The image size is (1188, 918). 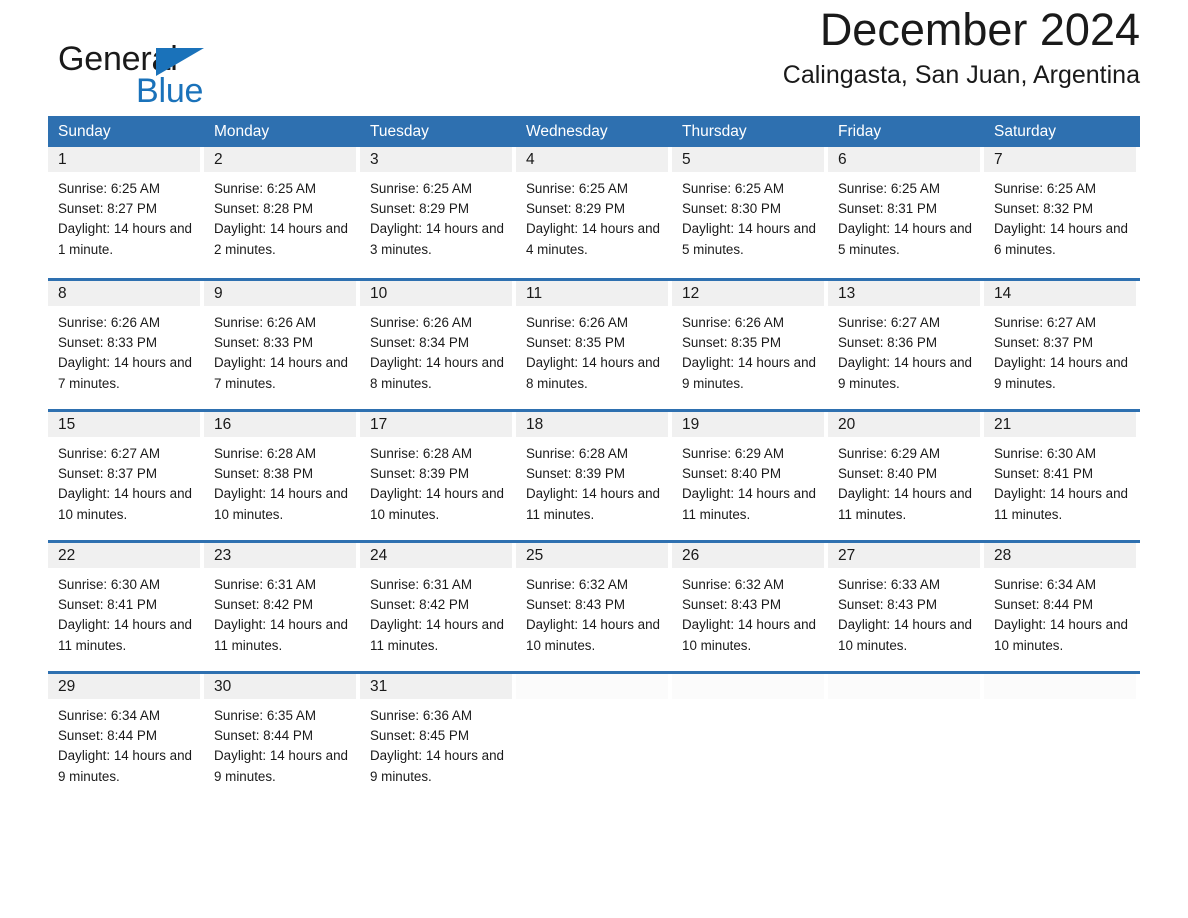 I want to click on weekday-sunday: Sunday, so click(x=84, y=131).